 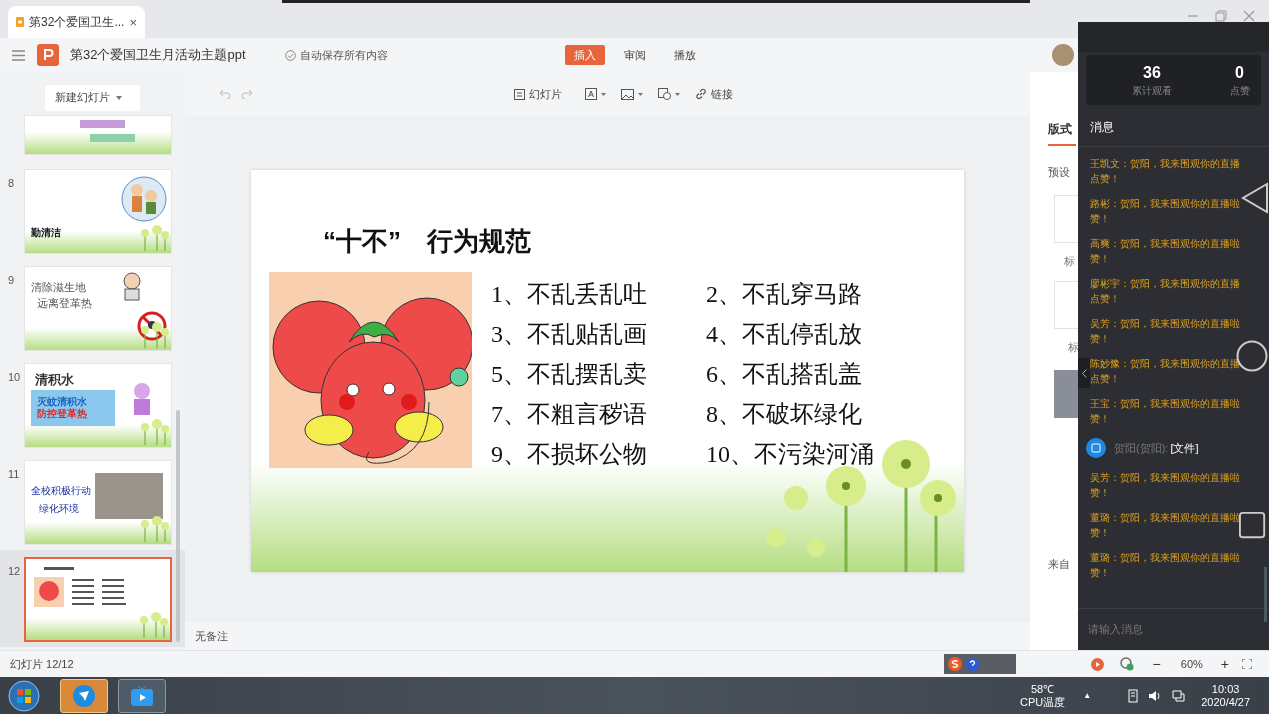 I want to click on rule-item: 2、不乱穿马路, so click(x=784, y=294).